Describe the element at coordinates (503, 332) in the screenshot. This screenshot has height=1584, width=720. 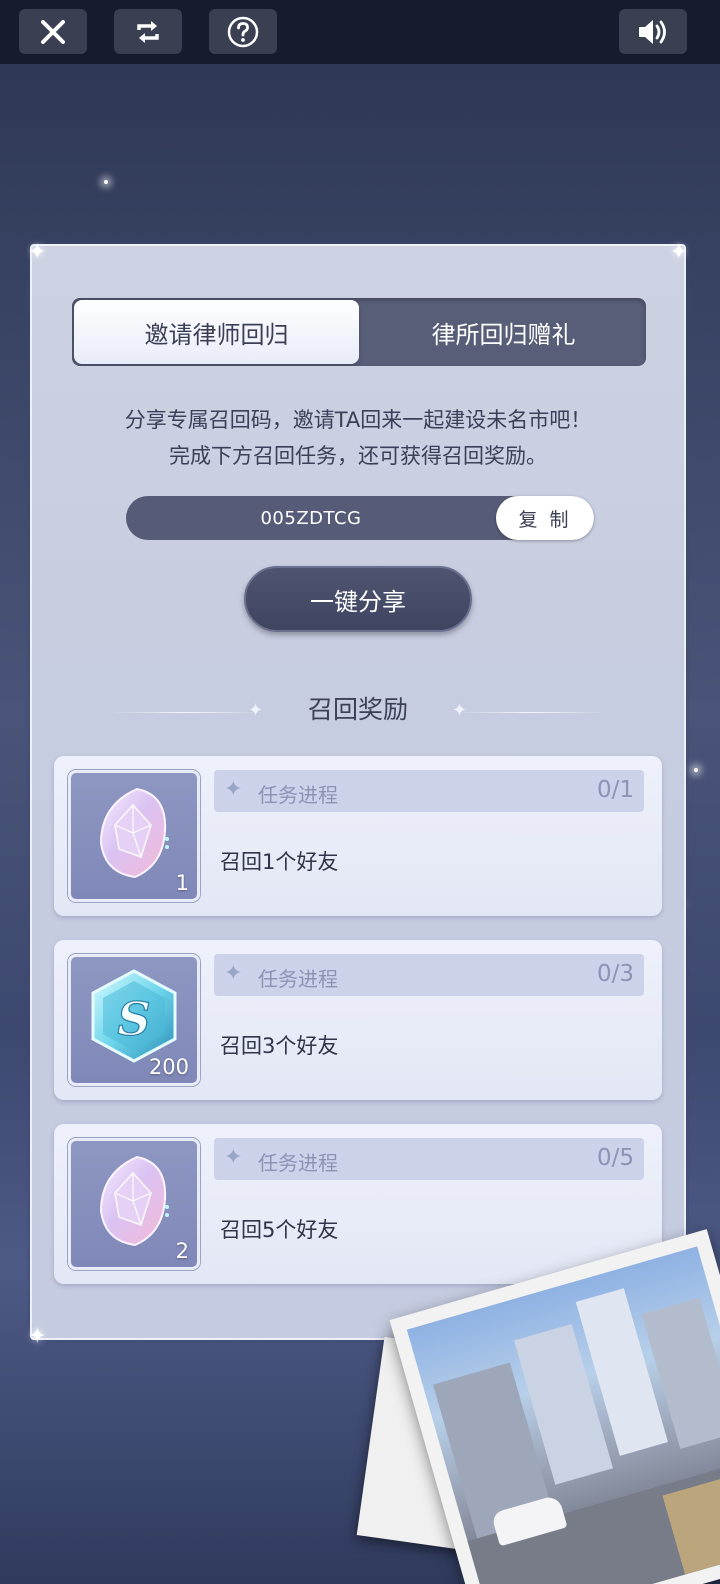
I see `tab-return-gift: 律所回归赠礼` at that location.